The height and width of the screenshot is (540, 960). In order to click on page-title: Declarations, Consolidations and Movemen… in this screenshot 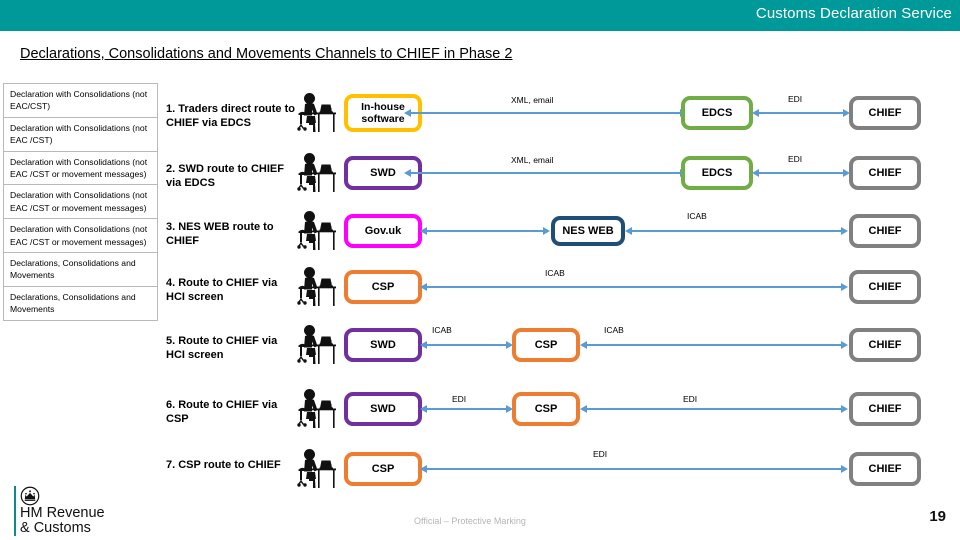, I will do `click(266, 54)`.